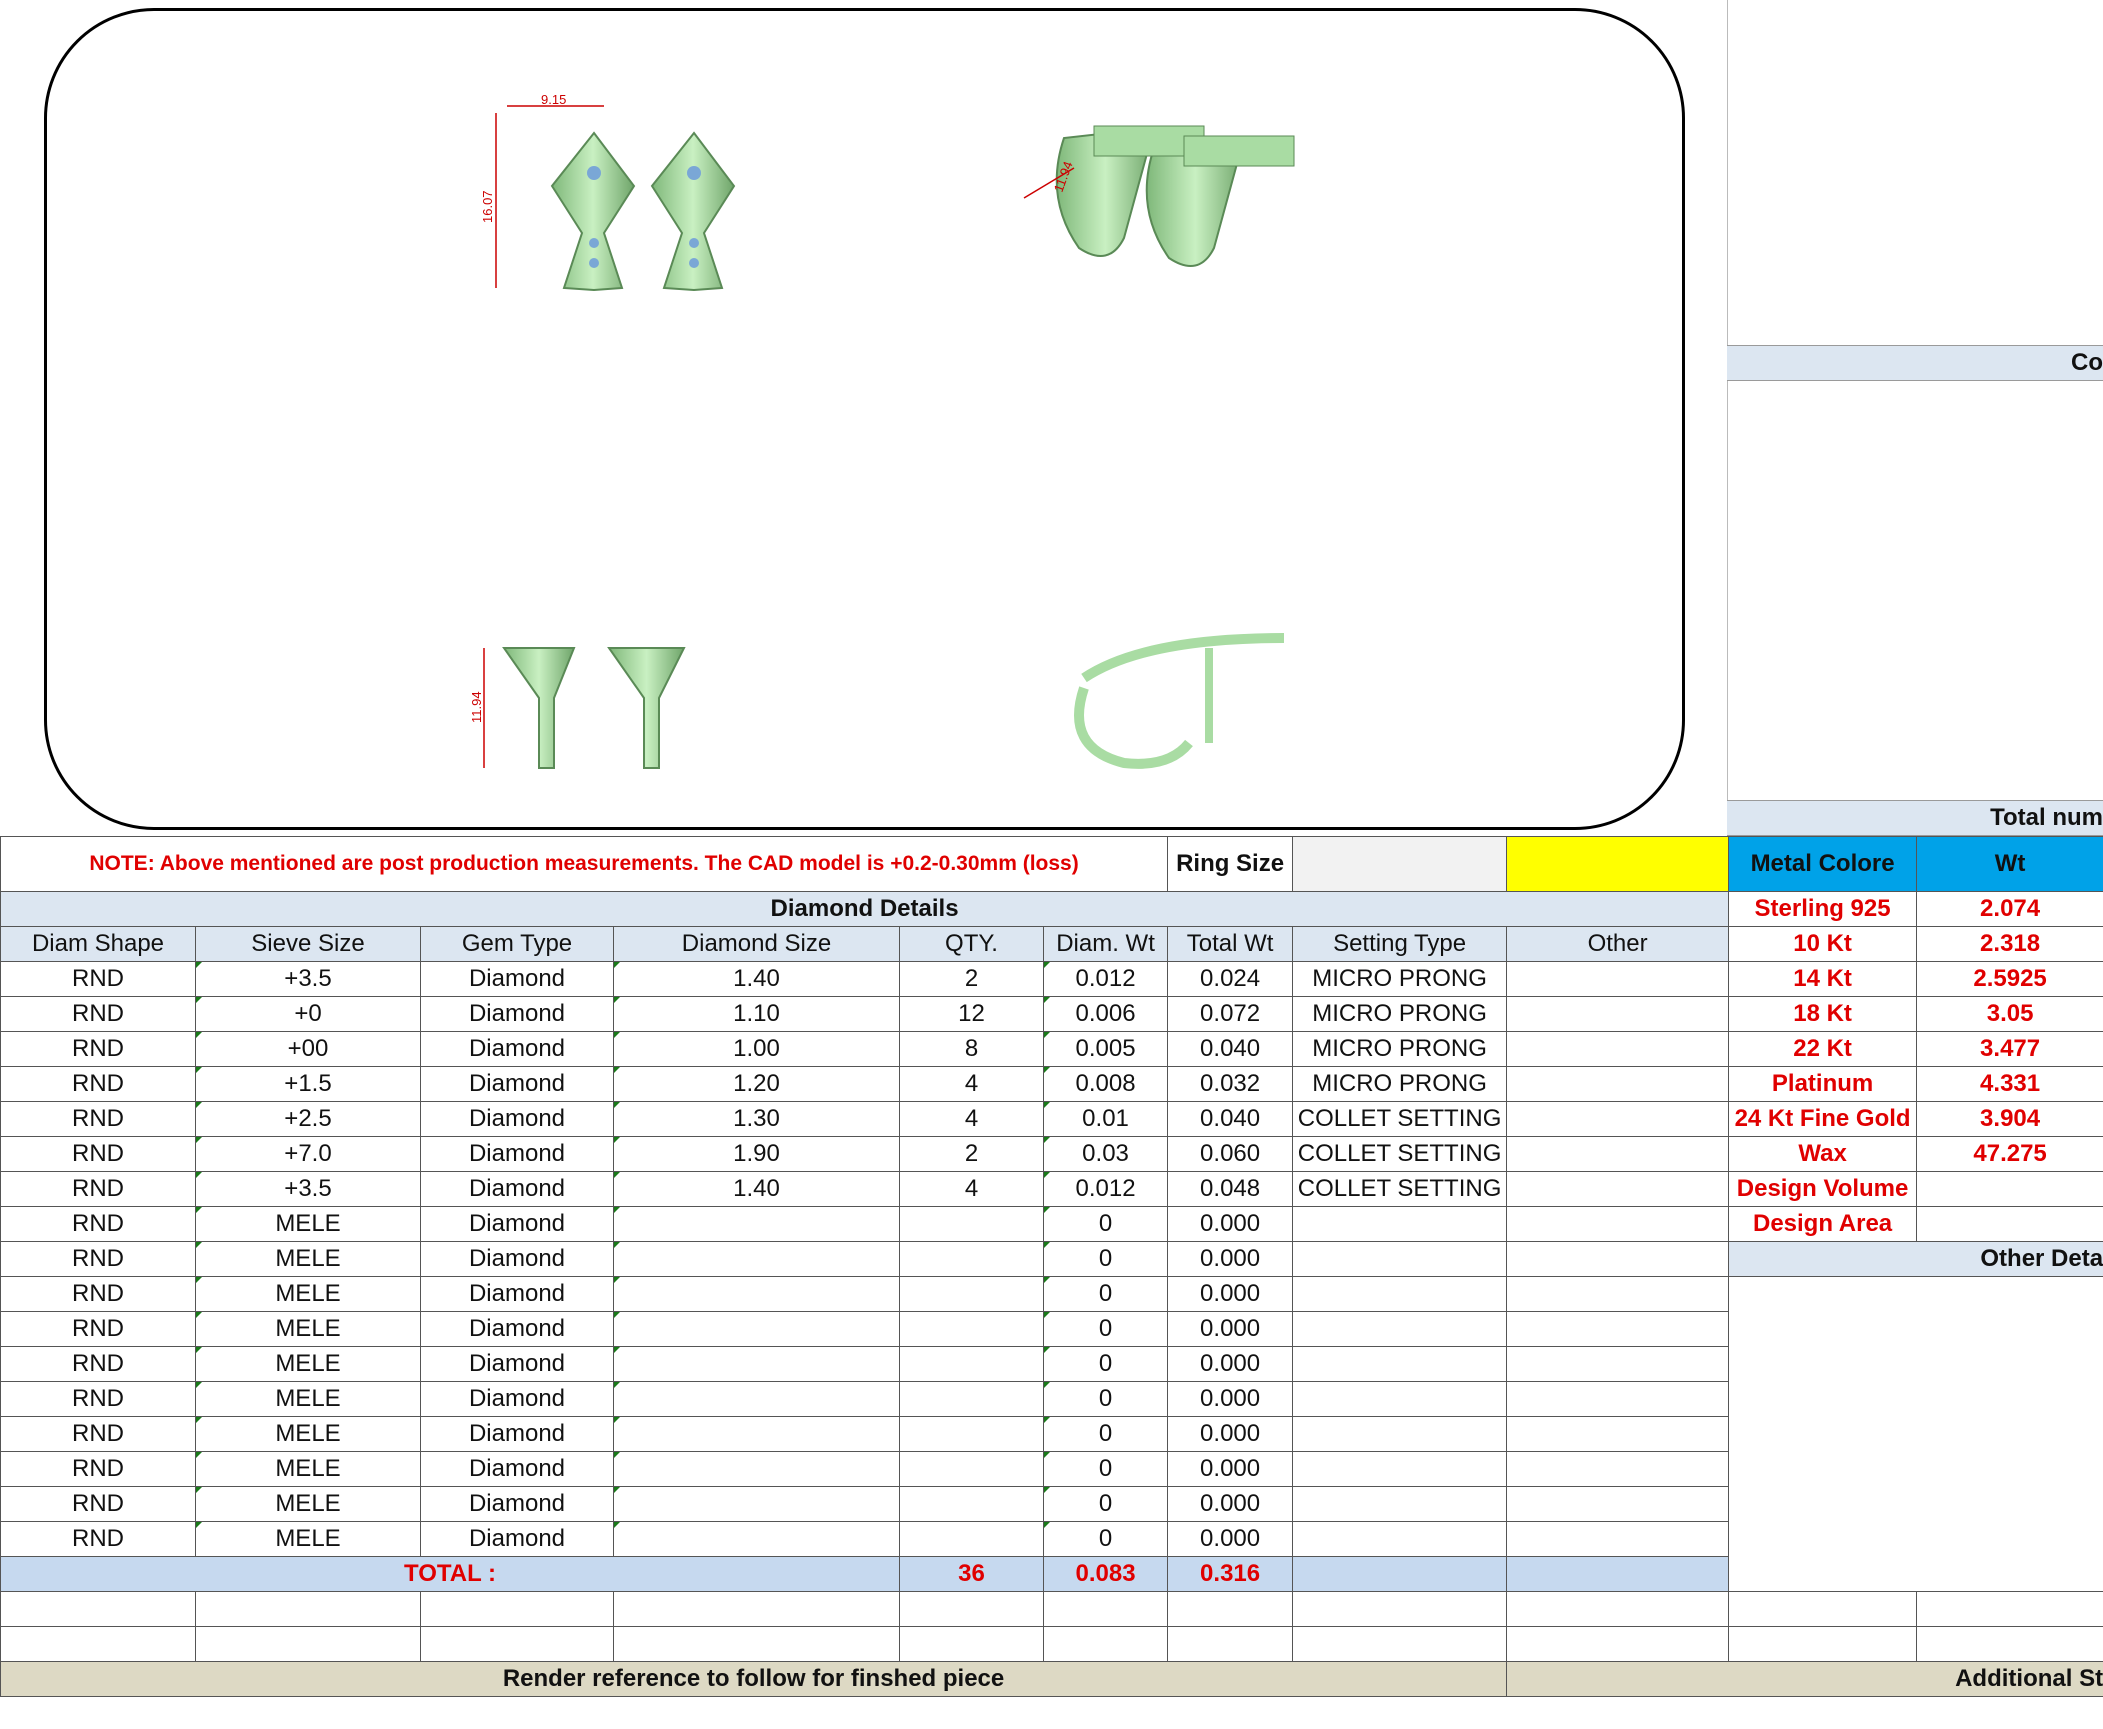 Image resolution: width=2103 pixels, height=1729 pixels. Describe the element at coordinates (308, 1084) in the screenshot. I see `diamond-cell: +1.5` at that location.